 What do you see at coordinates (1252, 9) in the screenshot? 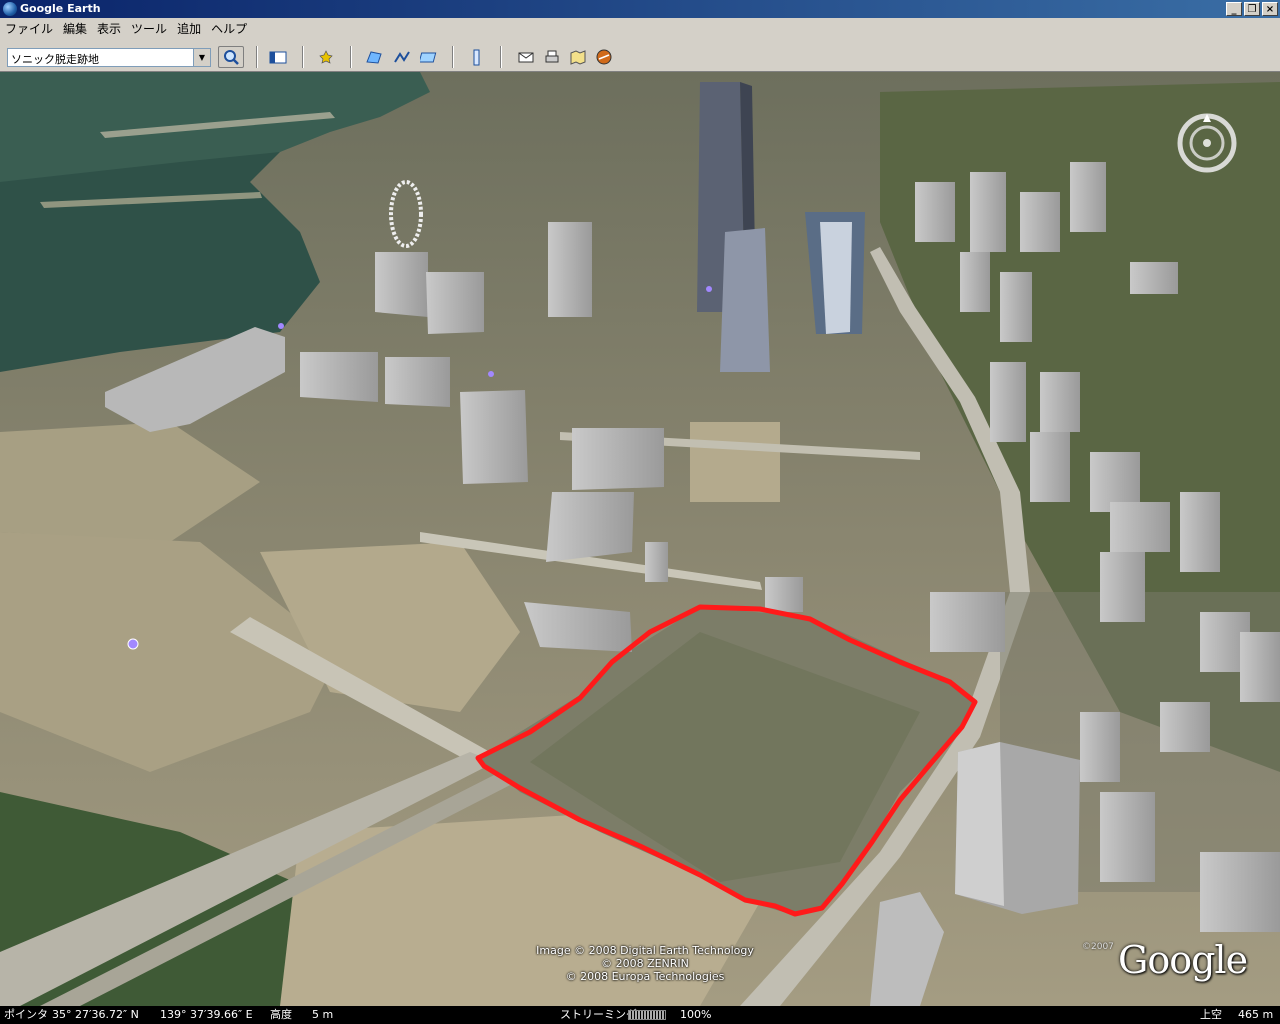
I see `restore-button: ❐` at bounding box center [1252, 9].